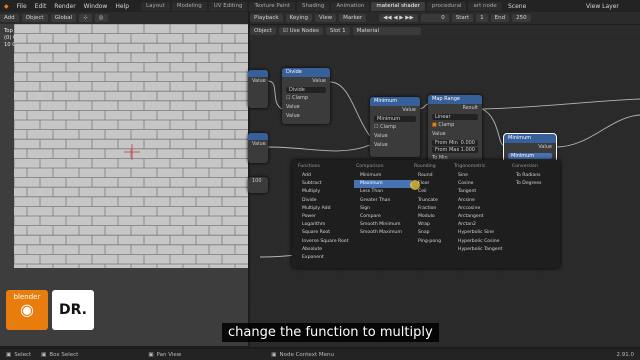 The height and width of the screenshot is (360, 640). Describe the element at coordinates (325, 250) in the screenshot. I see `menu-item-absolute: Absolute` at that location.